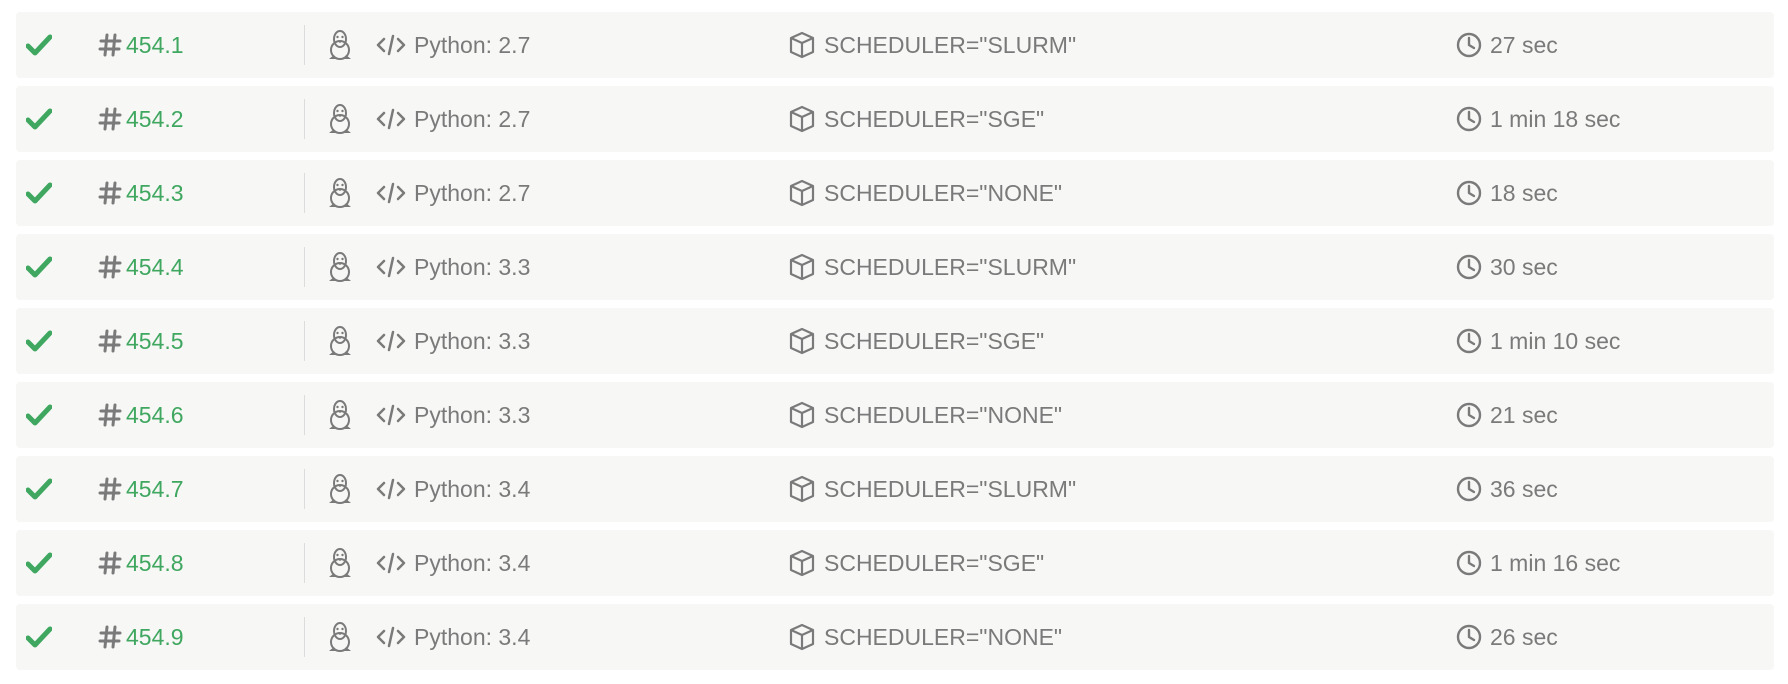 The width and height of the screenshot is (1788, 684). Describe the element at coordinates (155, 341) in the screenshot. I see `job-number-text: 454.5` at that location.